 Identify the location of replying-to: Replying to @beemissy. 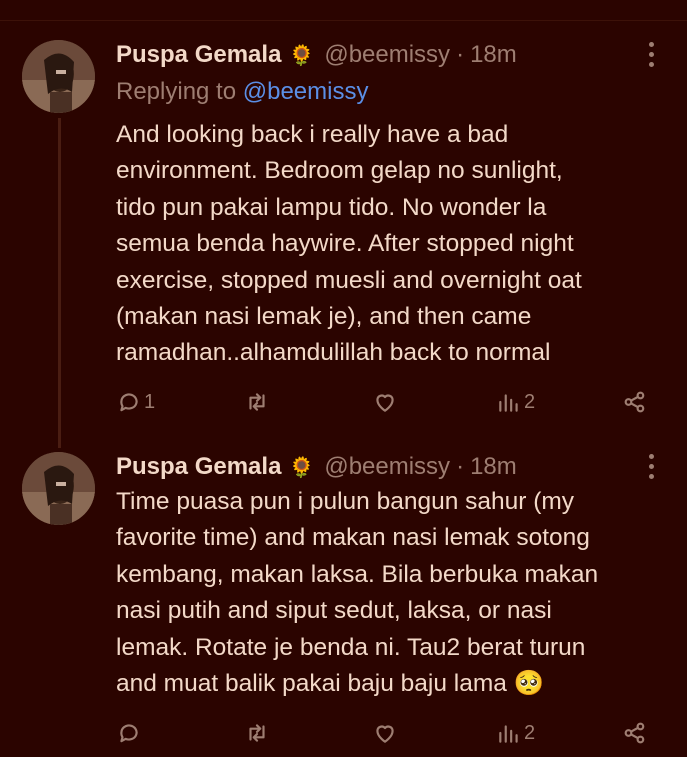
(242, 92).